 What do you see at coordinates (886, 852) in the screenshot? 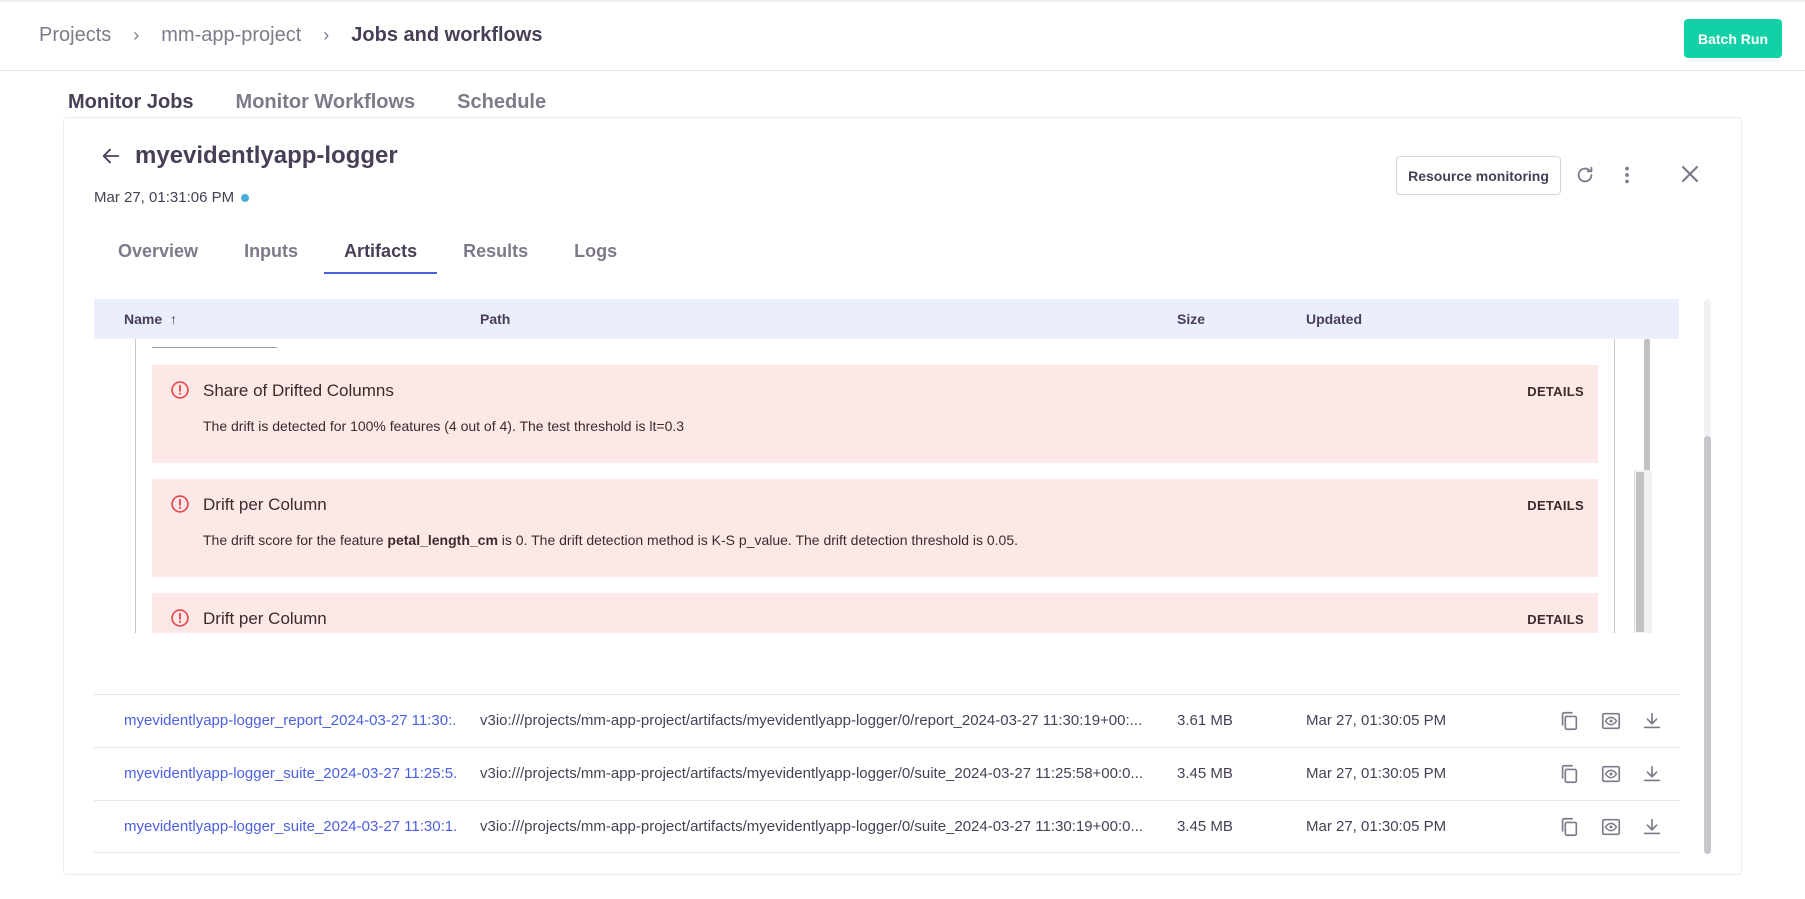
I see `table-bottom-border` at bounding box center [886, 852].